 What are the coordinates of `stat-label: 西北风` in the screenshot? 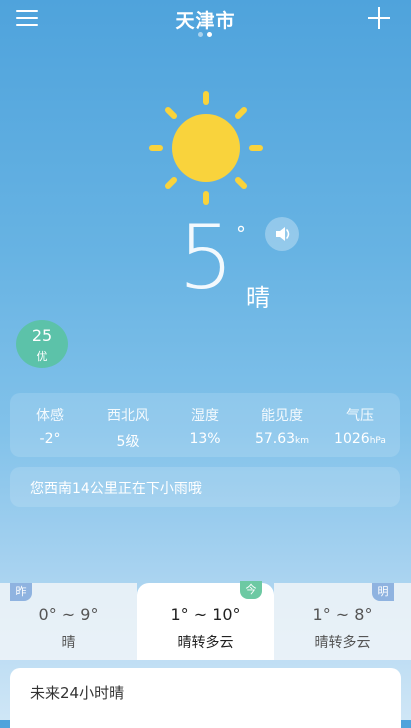 It's located at (128, 416).